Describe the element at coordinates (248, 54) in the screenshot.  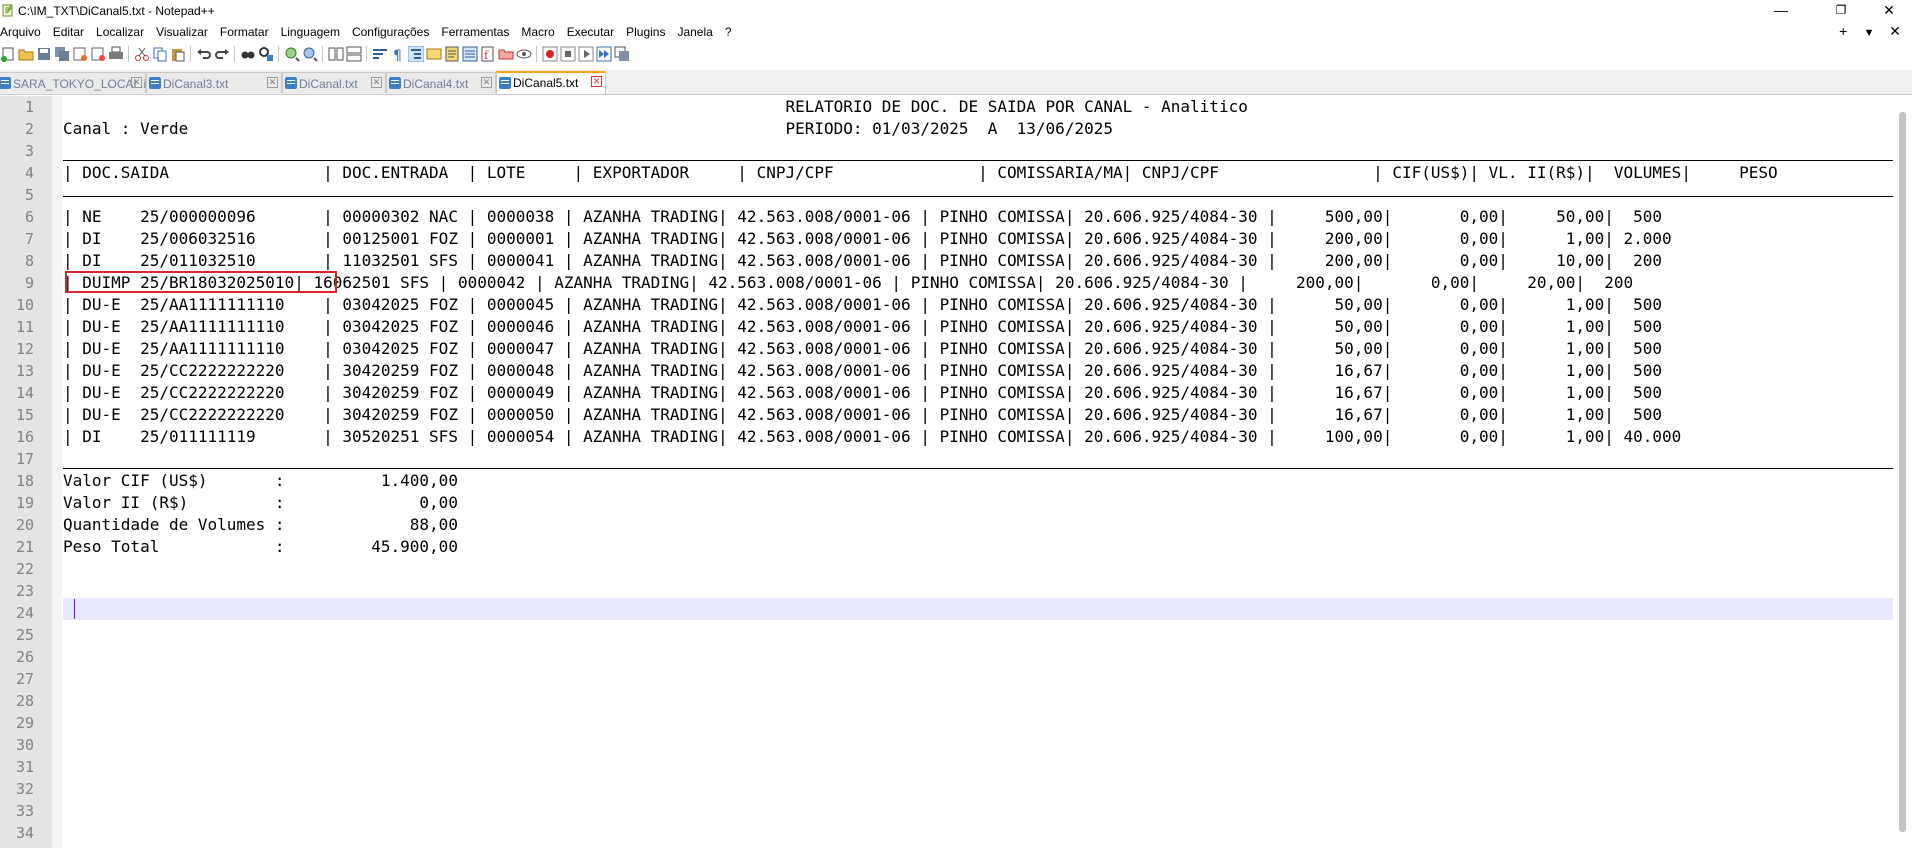
I see `find-icon` at that location.